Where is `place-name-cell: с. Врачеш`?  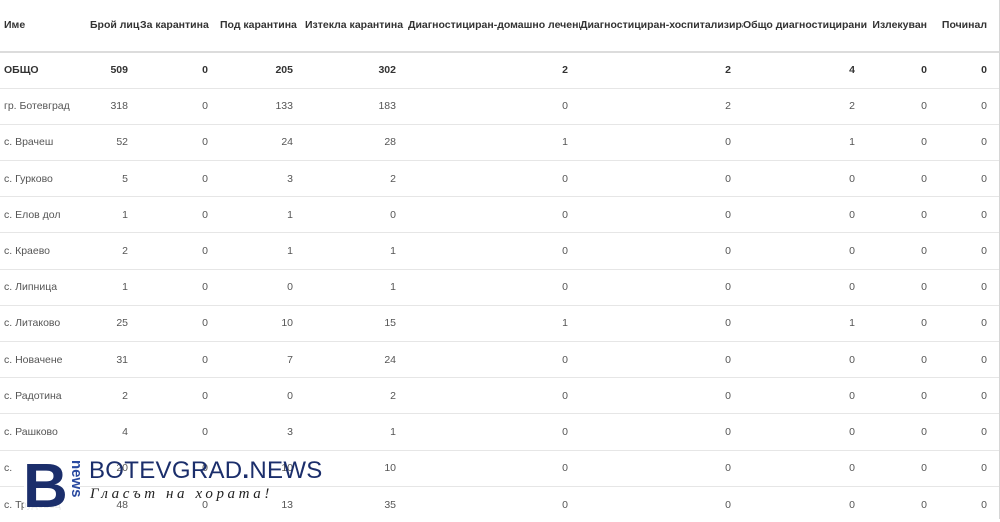 place-name-cell: с. Врачеш is located at coordinates (45, 142).